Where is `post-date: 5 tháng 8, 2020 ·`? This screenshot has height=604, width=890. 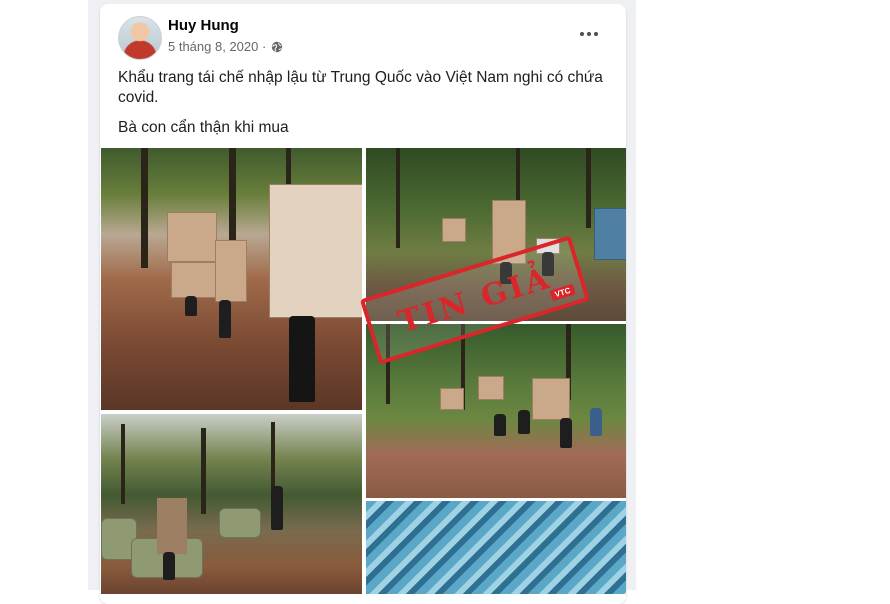 post-date: 5 tháng 8, 2020 · is located at coordinates (217, 46).